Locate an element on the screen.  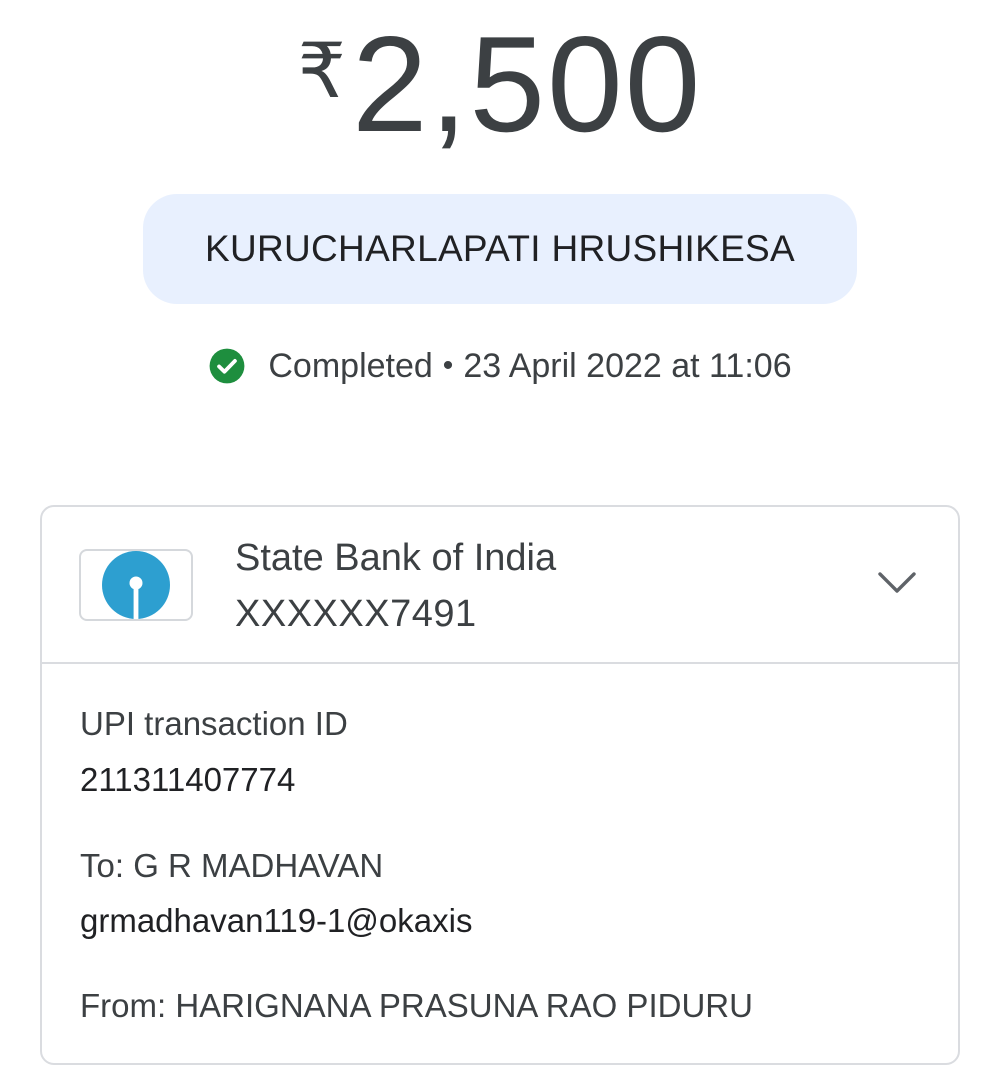
payee-chip: KURUCHARLAPATI HRUSHIKESA is located at coordinates (500, 249).